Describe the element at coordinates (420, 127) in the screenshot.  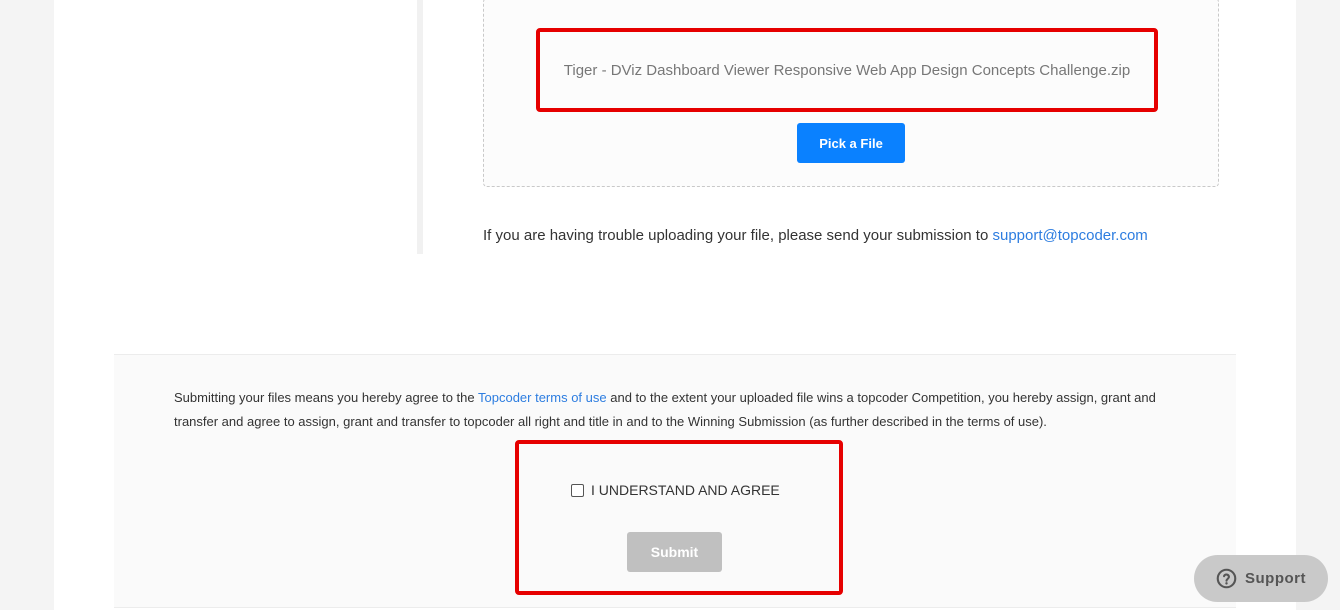
I see `sidebar-divider` at that location.